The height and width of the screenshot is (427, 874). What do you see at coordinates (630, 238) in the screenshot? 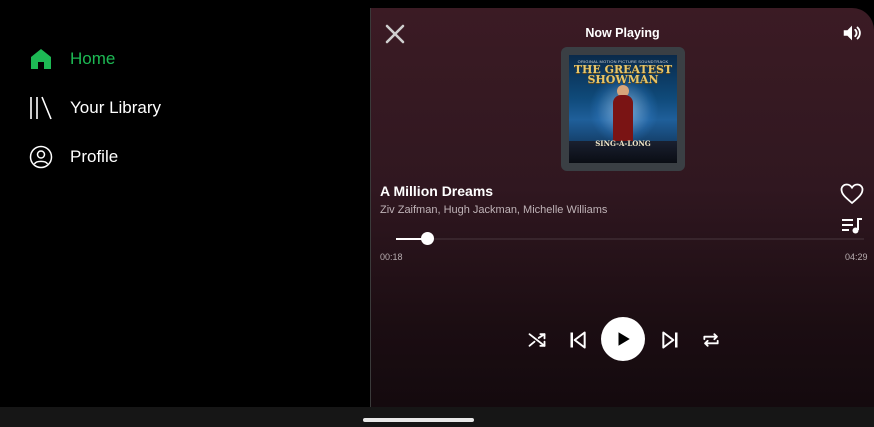
I see `progress-bar` at bounding box center [630, 238].